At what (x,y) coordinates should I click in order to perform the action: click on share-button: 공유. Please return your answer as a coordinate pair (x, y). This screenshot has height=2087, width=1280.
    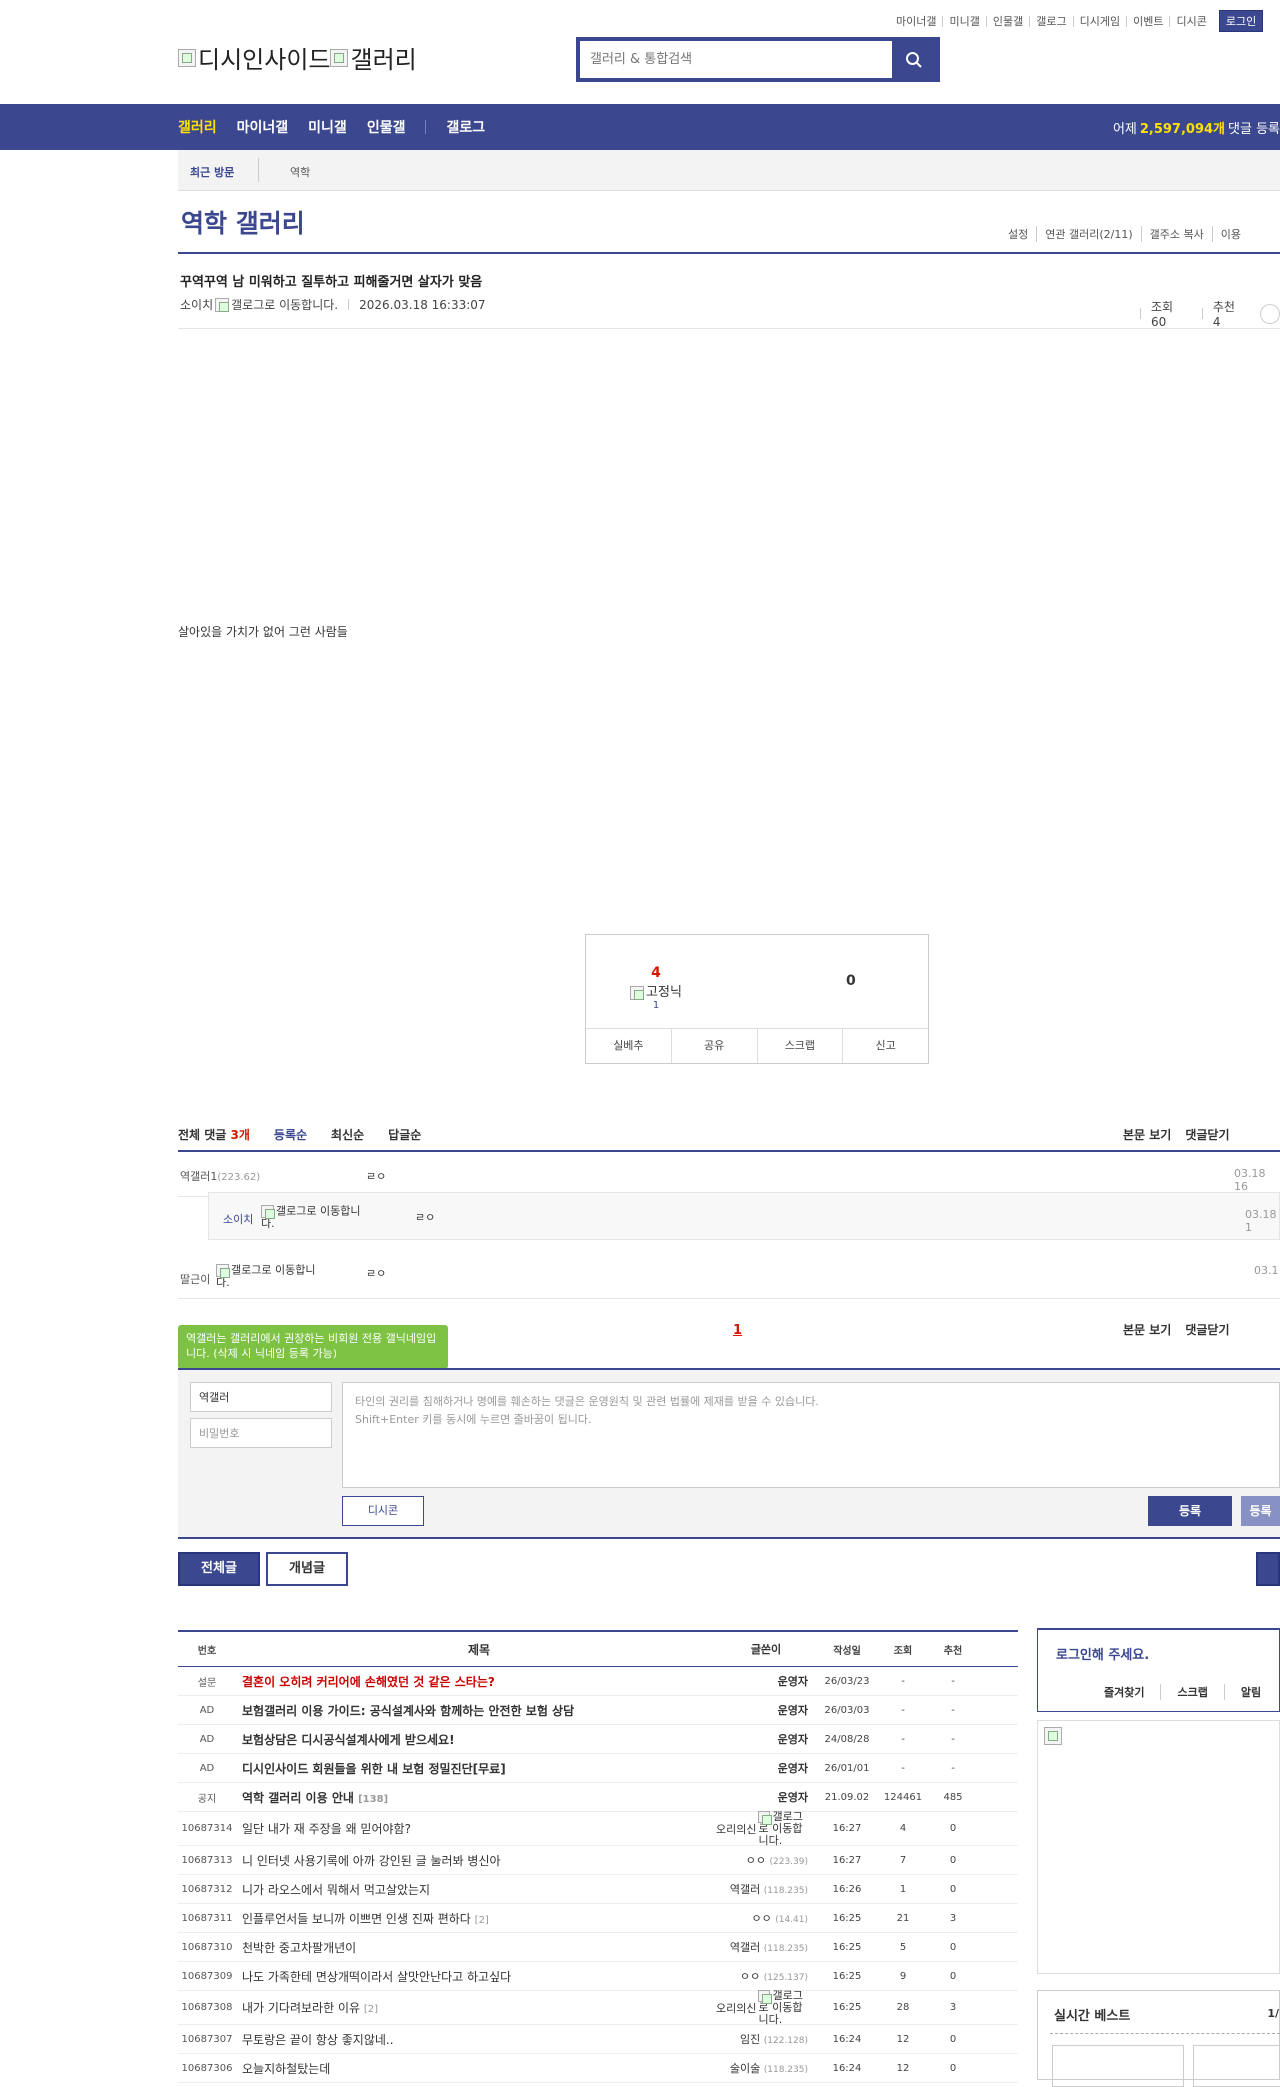
    Looking at the image, I should click on (713, 1046).